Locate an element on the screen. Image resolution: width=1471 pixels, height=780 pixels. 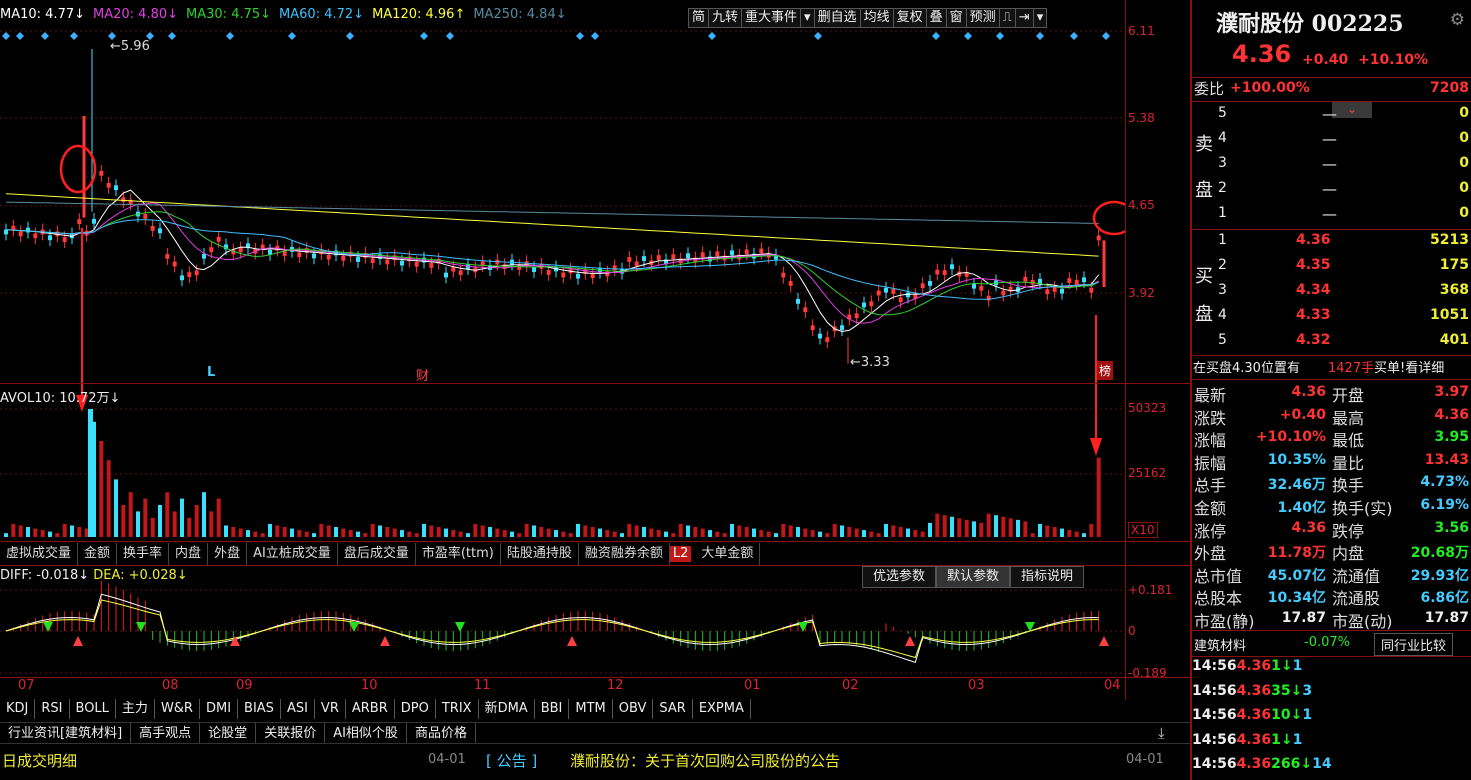
toolbar-button: 九转 is located at coordinates (725, 18).